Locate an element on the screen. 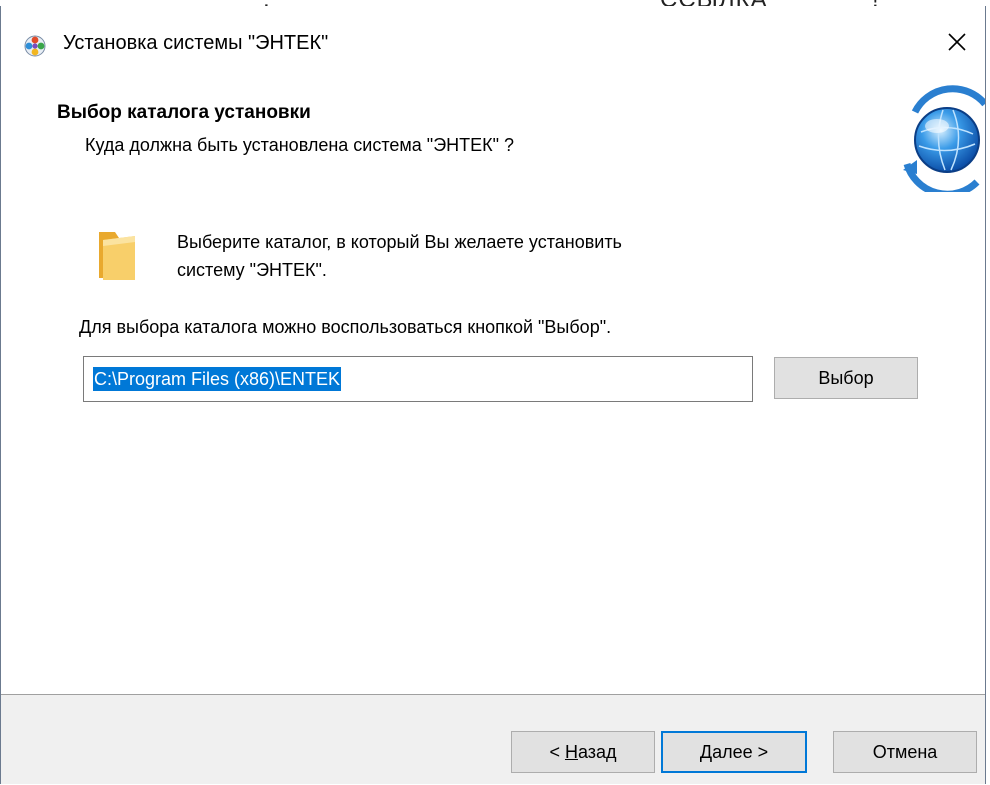  close-icon is located at coordinates (957, 44).